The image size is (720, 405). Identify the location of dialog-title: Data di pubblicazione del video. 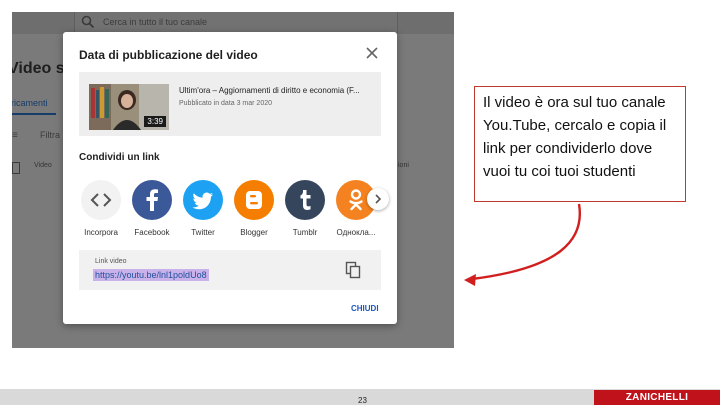
(168, 55).